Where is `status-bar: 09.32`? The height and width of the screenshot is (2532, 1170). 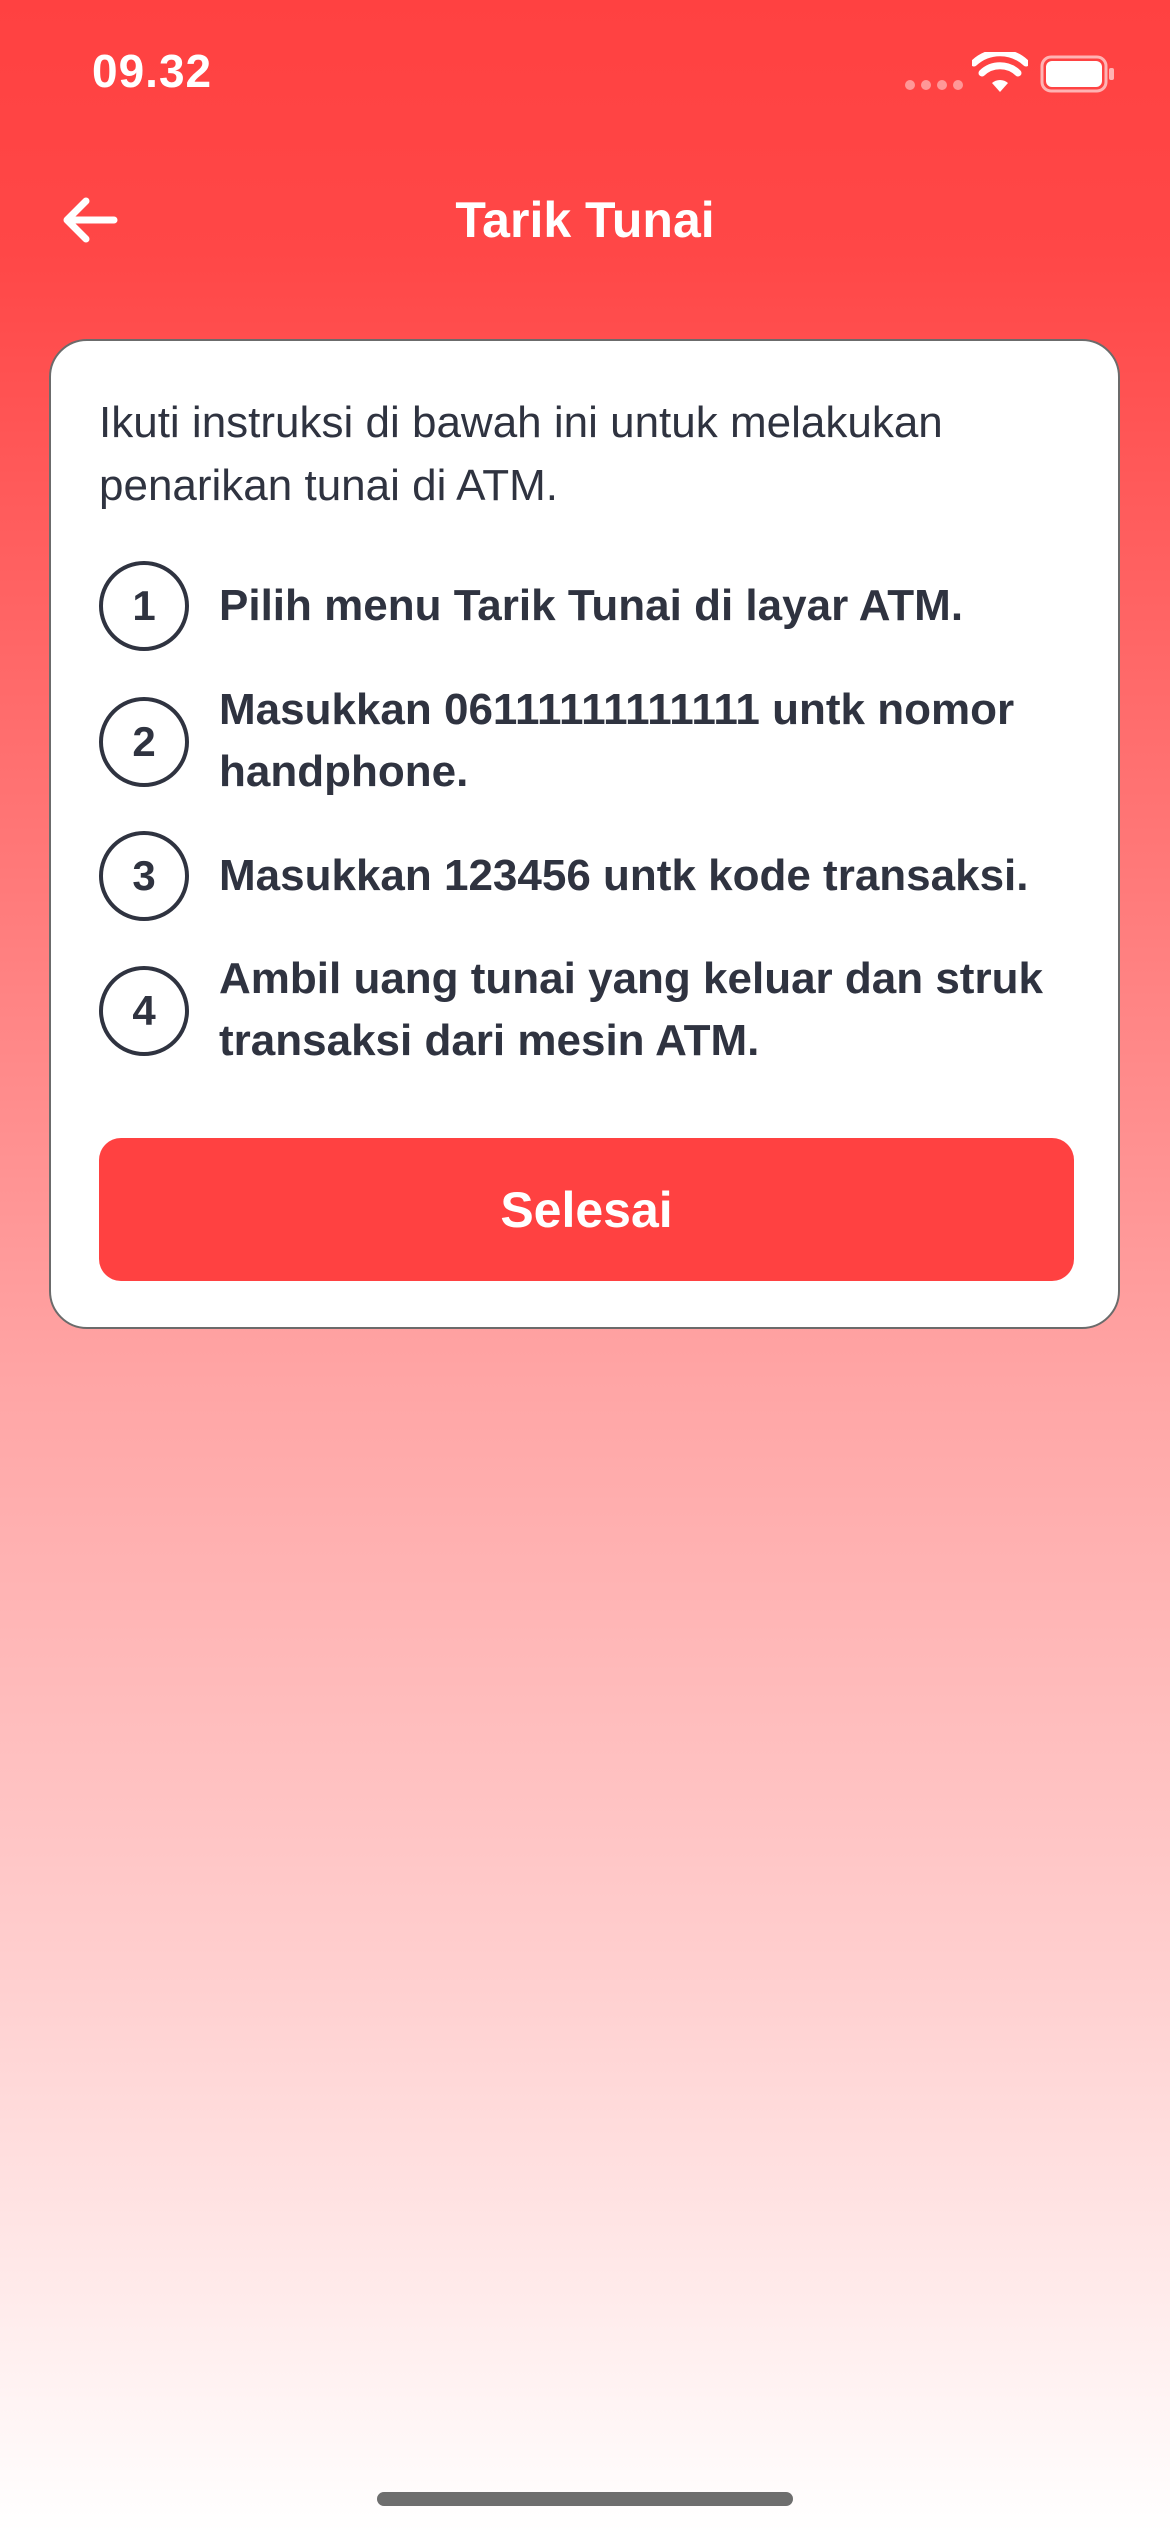
status-bar: 09.32 is located at coordinates (585, 75).